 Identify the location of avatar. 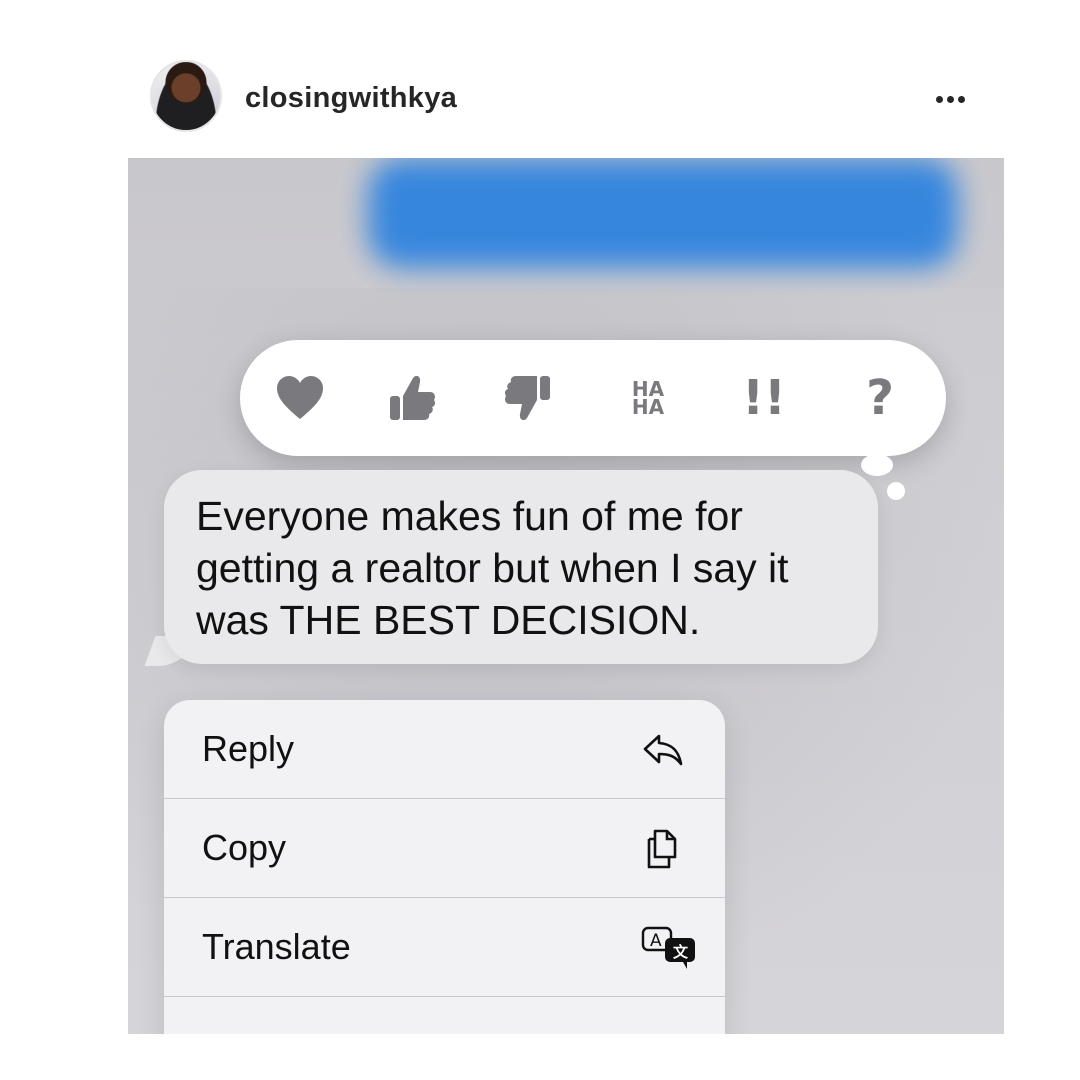
(186, 96).